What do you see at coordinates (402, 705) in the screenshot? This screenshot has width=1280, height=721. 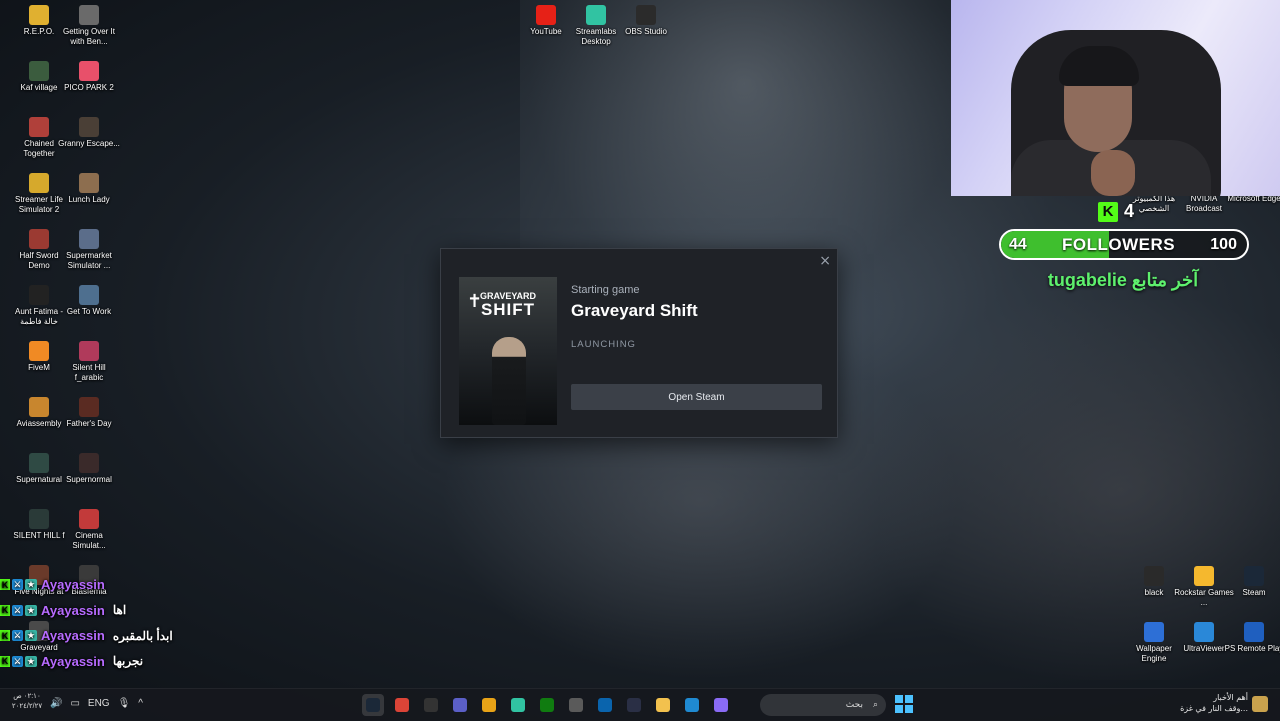 I see `taskbar-app-chrome-icon` at bounding box center [402, 705].